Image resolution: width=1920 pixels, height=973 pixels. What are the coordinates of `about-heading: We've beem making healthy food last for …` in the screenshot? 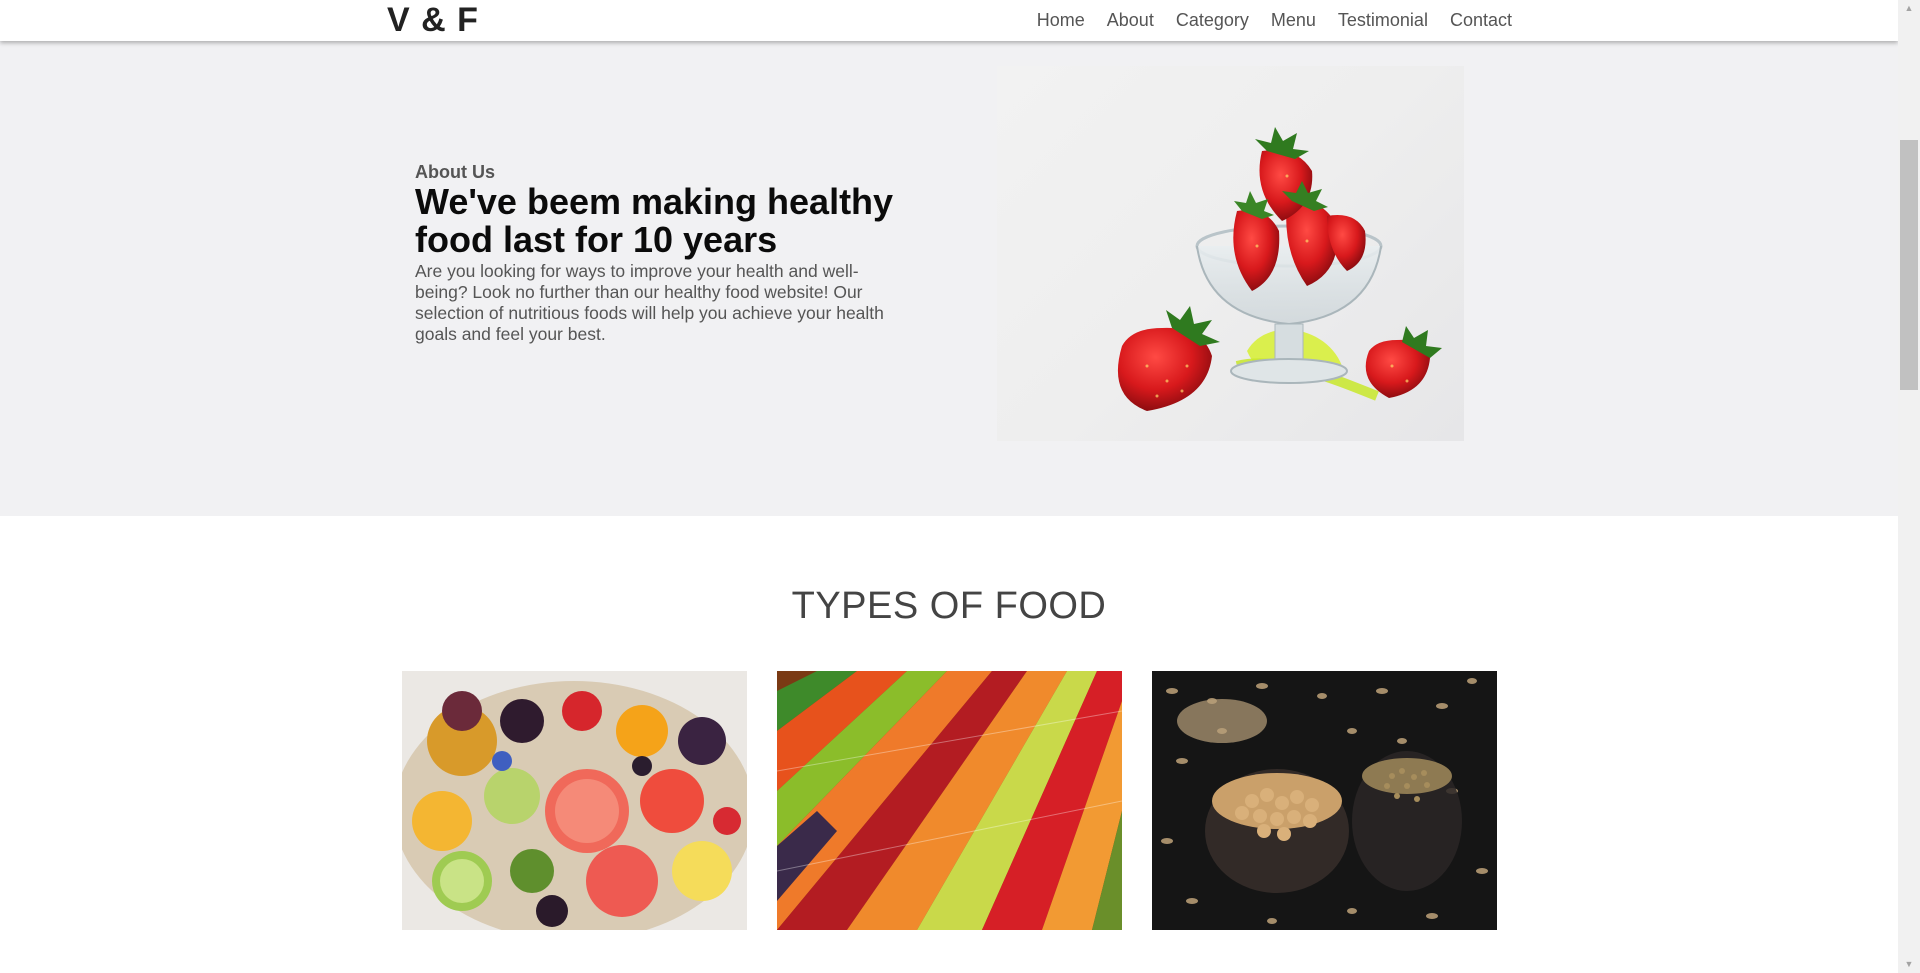 It's located at (654, 220).